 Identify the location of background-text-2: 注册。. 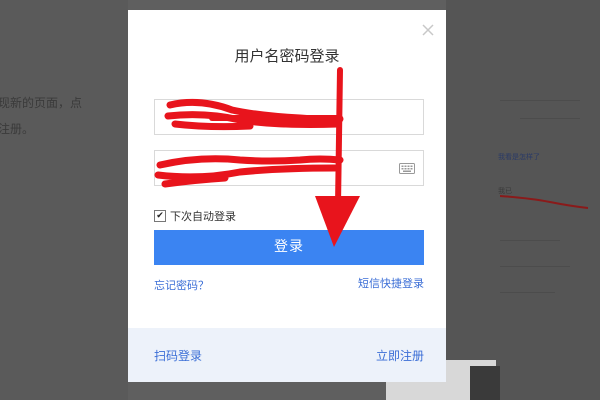
(17, 129).